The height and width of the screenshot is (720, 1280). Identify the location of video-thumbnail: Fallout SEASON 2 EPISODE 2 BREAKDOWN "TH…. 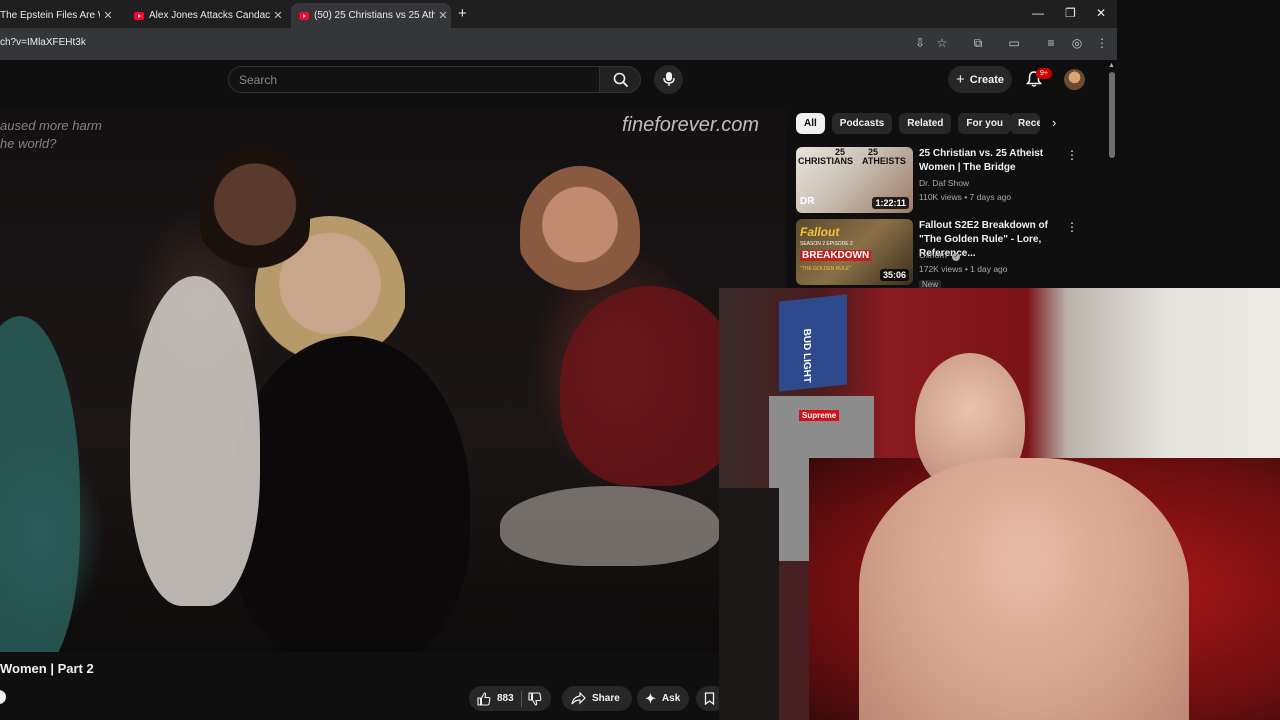
(854, 252).